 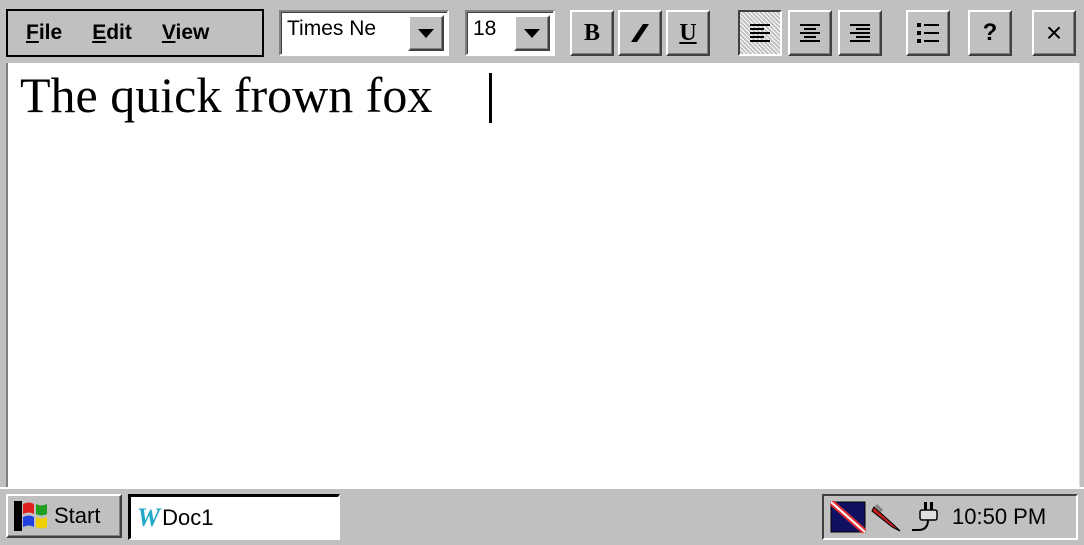 I want to click on font-name-value: Times Ne, so click(x=332, y=28).